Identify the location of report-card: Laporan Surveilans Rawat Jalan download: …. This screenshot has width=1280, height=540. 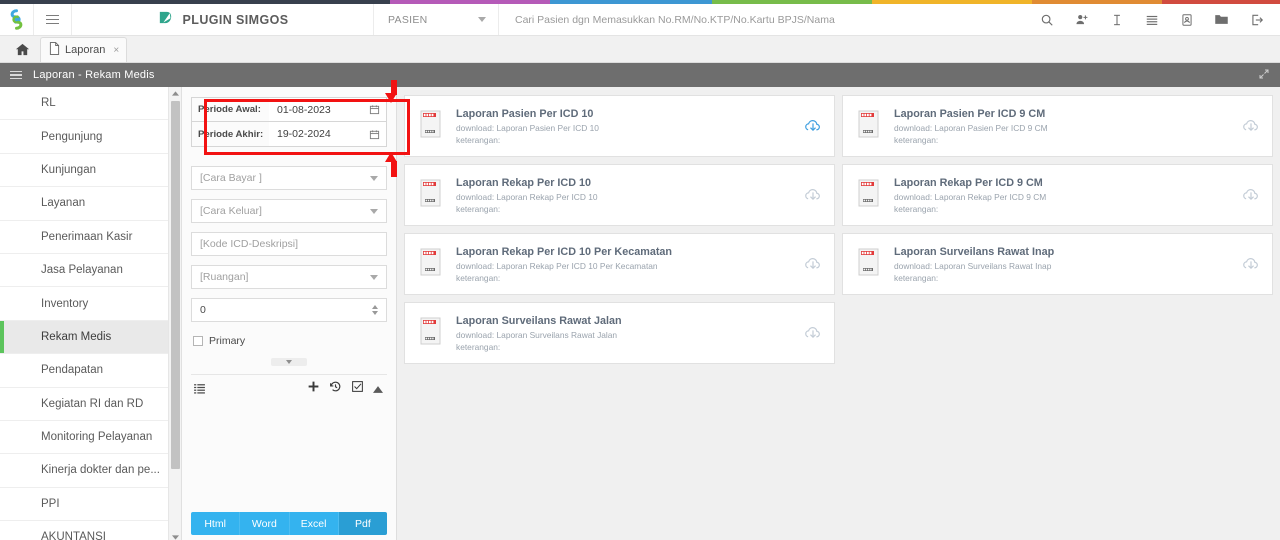
(619, 333).